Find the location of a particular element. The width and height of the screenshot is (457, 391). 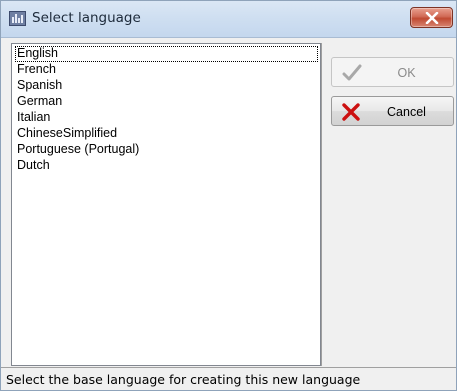

close-icon is located at coordinates (432, 18).